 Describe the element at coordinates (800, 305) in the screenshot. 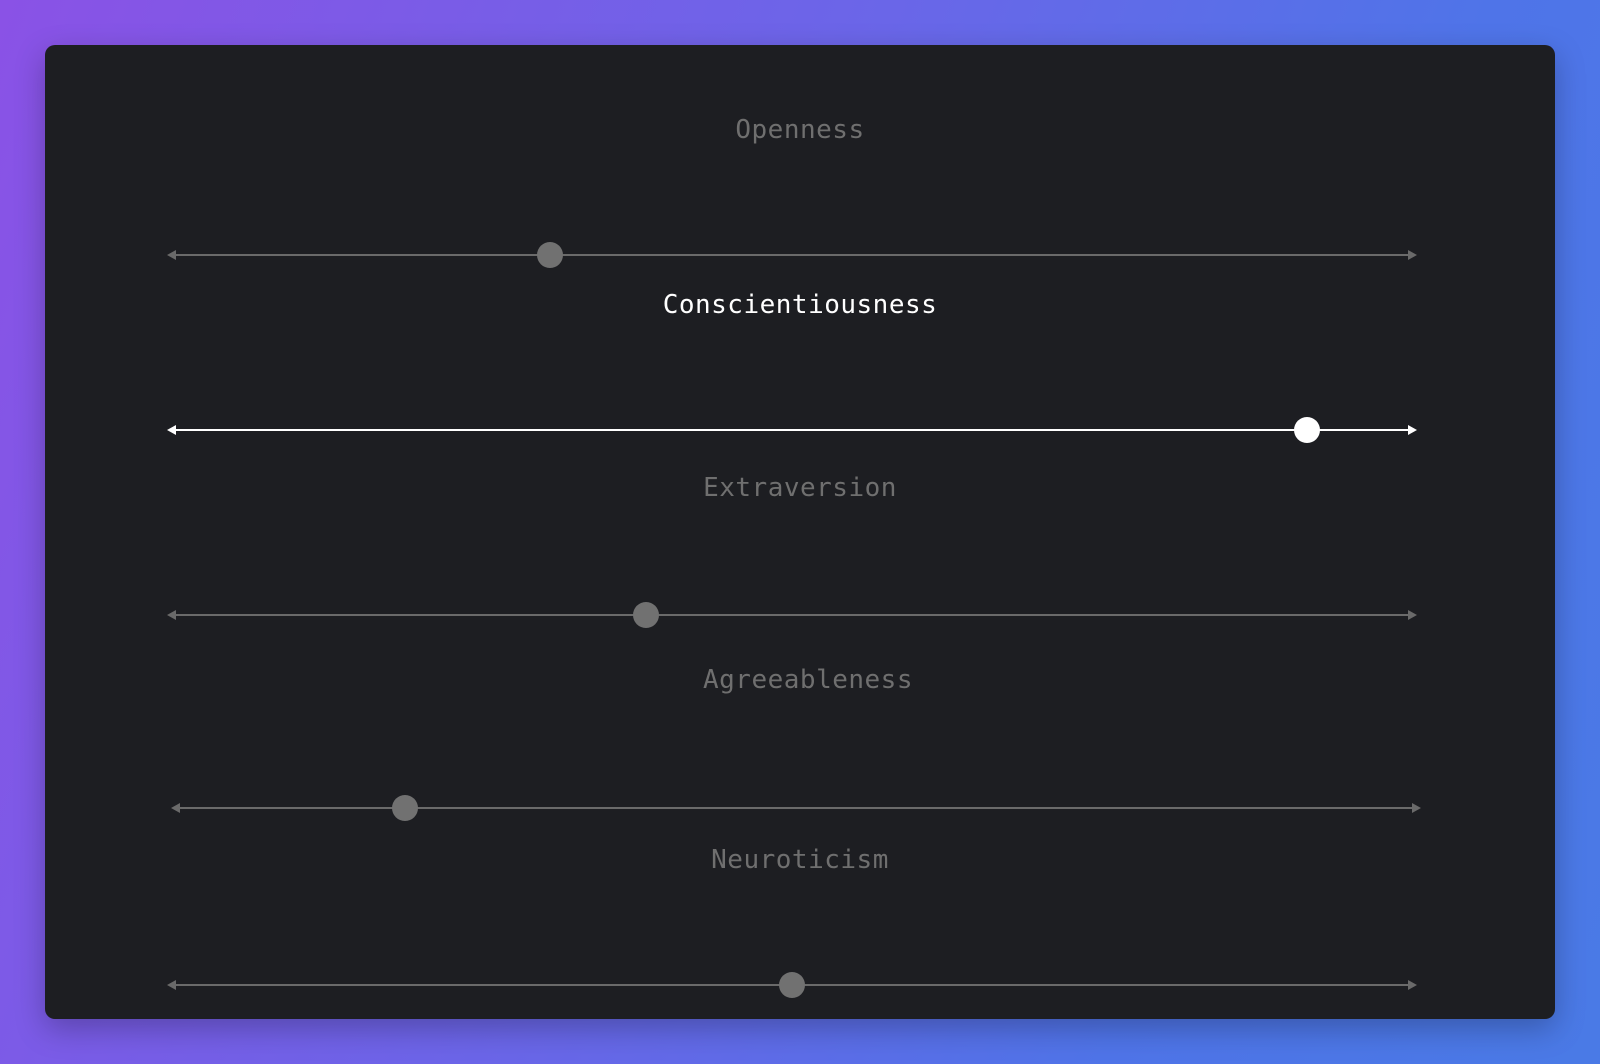

I see `trait-label-conscientiousness: Conscientiousness` at that location.